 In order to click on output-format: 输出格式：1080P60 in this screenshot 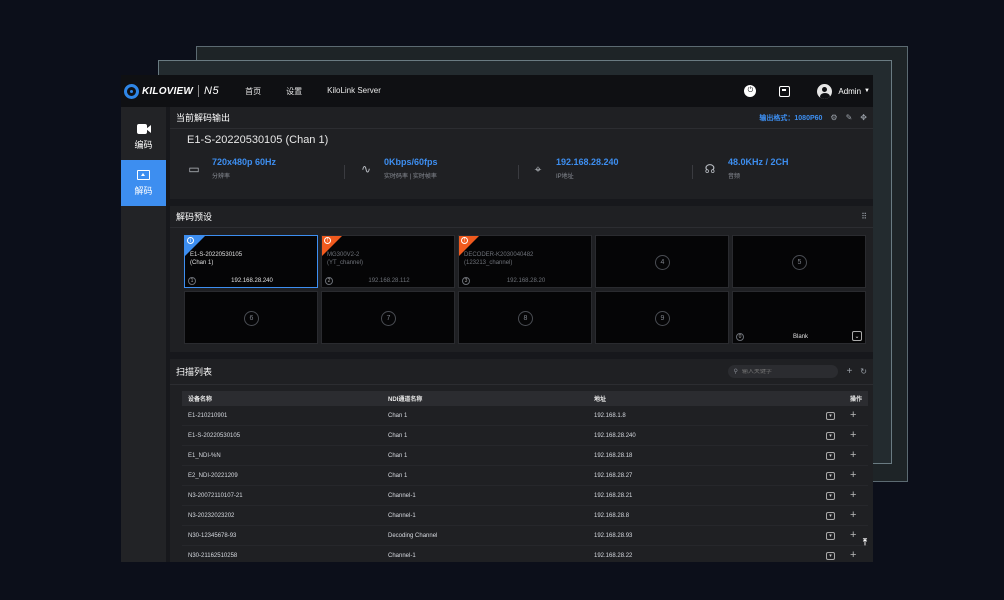, I will do `click(790, 118)`.